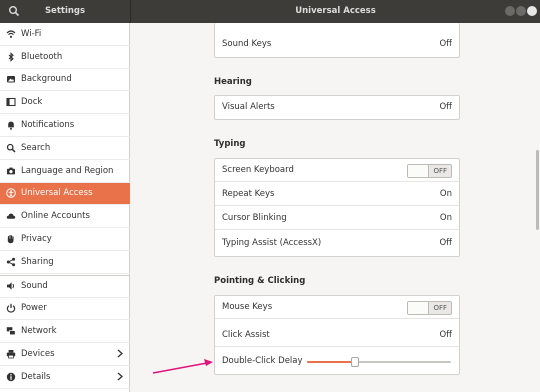 The height and width of the screenshot is (392, 540). Describe the element at coordinates (38, 354) in the screenshot. I see `sidebar-item-label: Devices` at that location.